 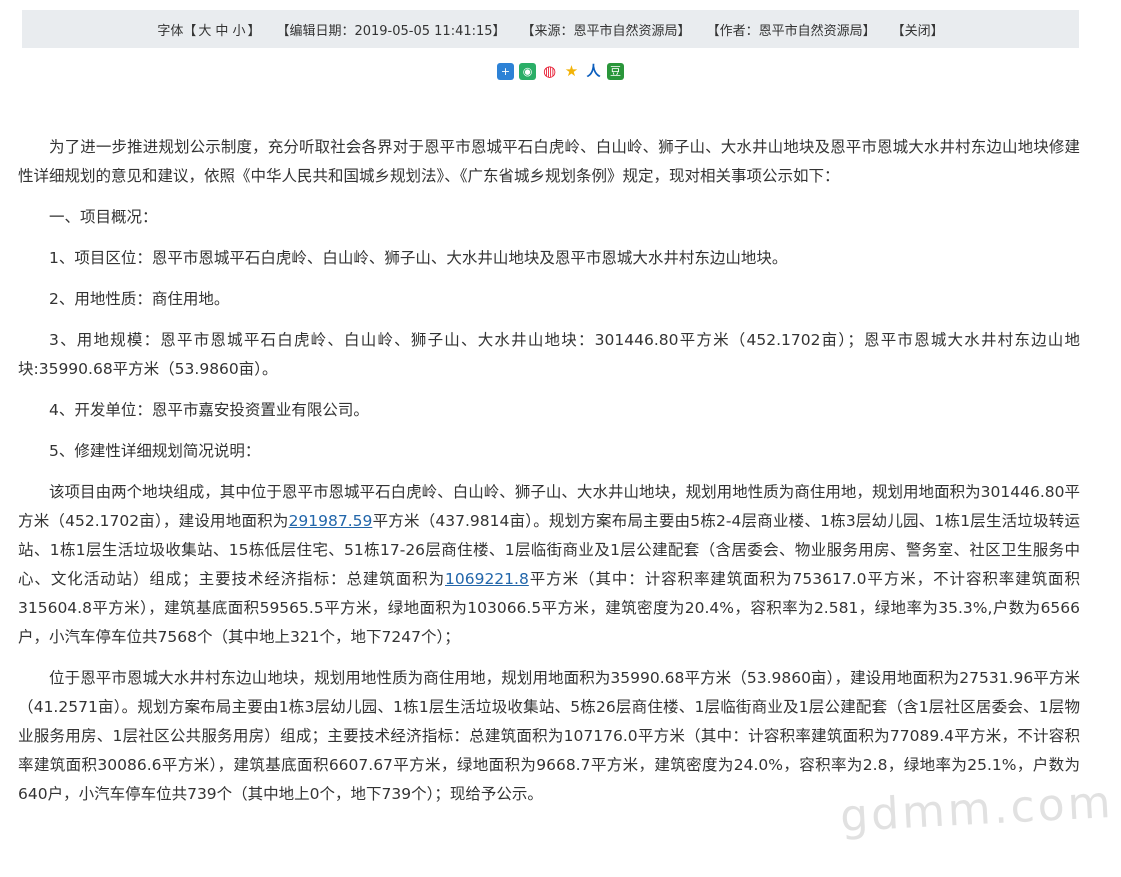 What do you see at coordinates (593, 71) in the screenshot?
I see `renren-icon: 人` at bounding box center [593, 71].